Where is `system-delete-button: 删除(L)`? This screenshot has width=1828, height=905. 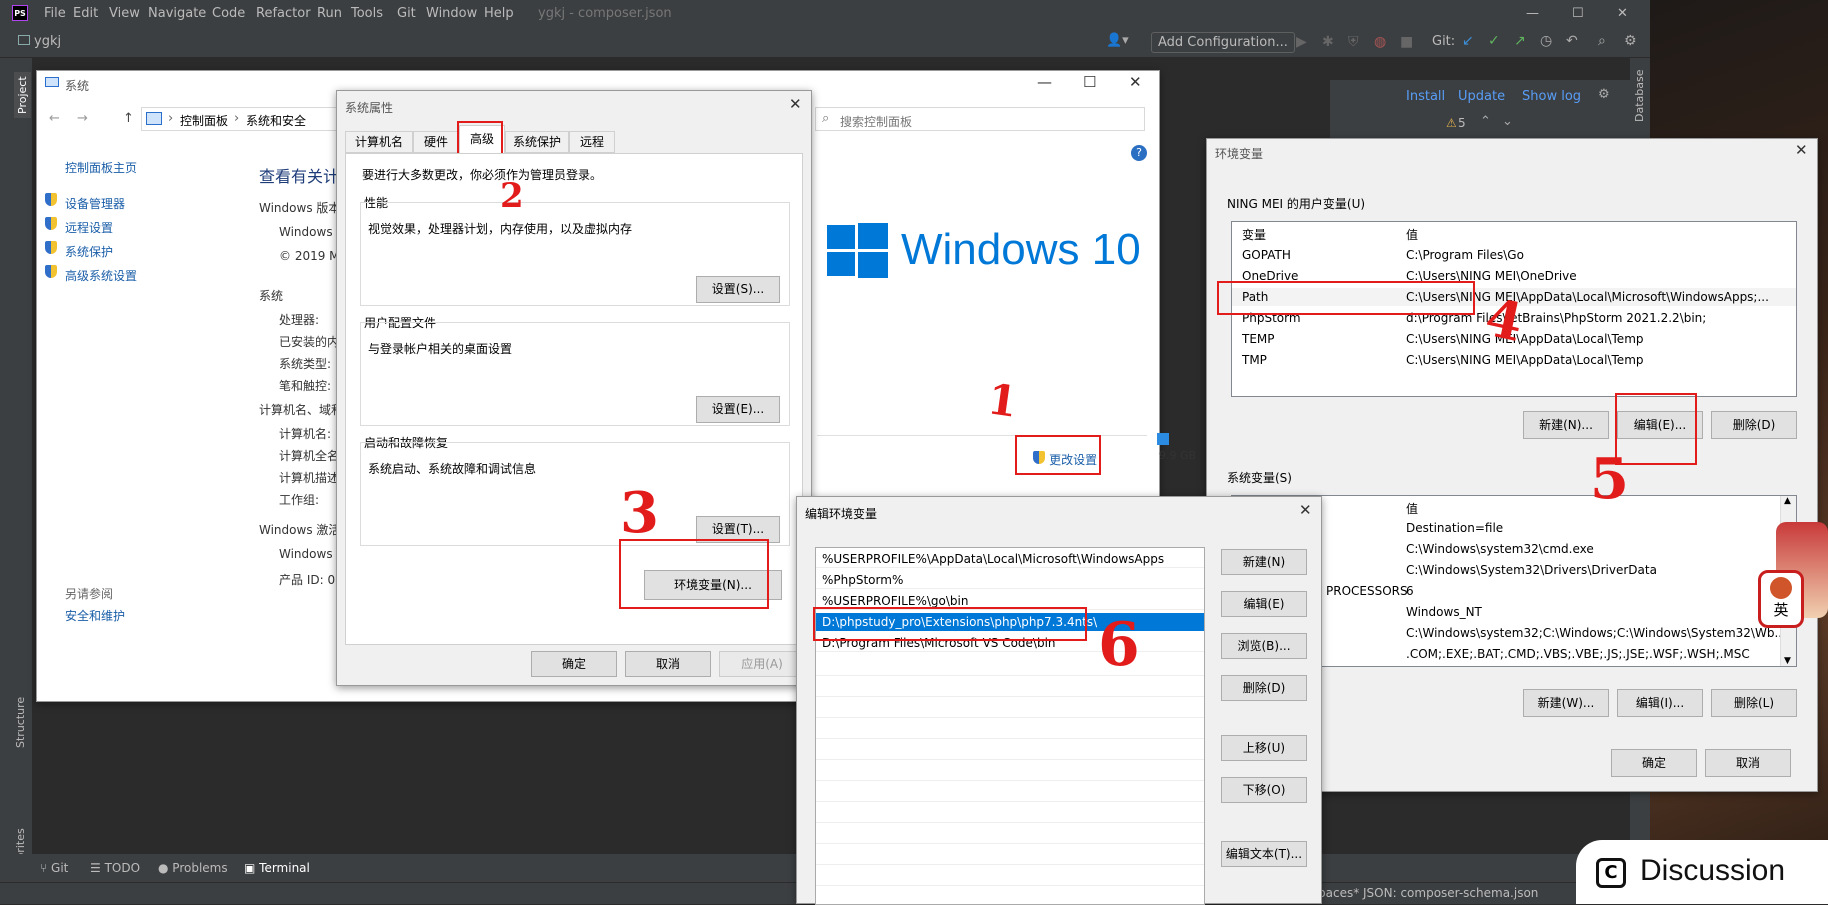
system-delete-button: 删除(L) is located at coordinates (1754, 703).